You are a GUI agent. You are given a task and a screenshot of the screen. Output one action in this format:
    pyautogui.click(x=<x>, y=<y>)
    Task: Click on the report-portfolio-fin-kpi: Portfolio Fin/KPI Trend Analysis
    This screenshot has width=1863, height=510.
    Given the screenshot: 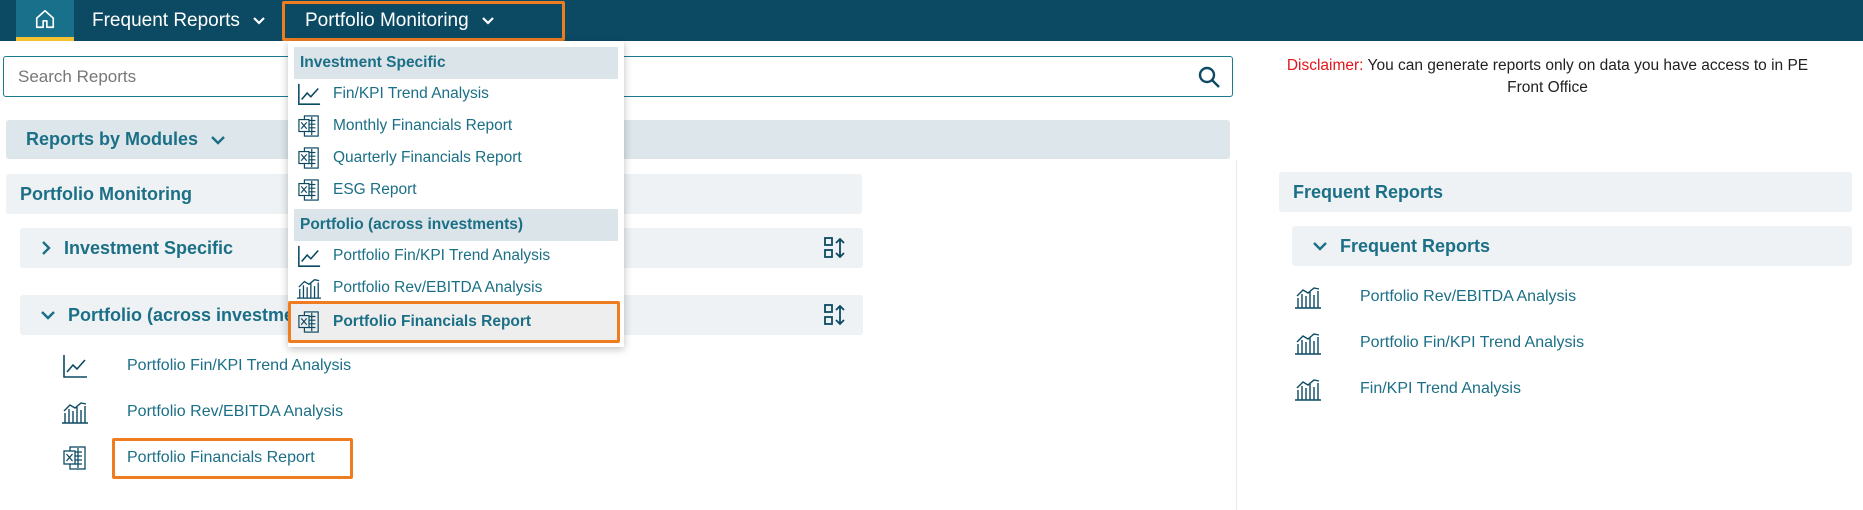 What is the action you would take?
    pyautogui.click(x=220, y=366)
    